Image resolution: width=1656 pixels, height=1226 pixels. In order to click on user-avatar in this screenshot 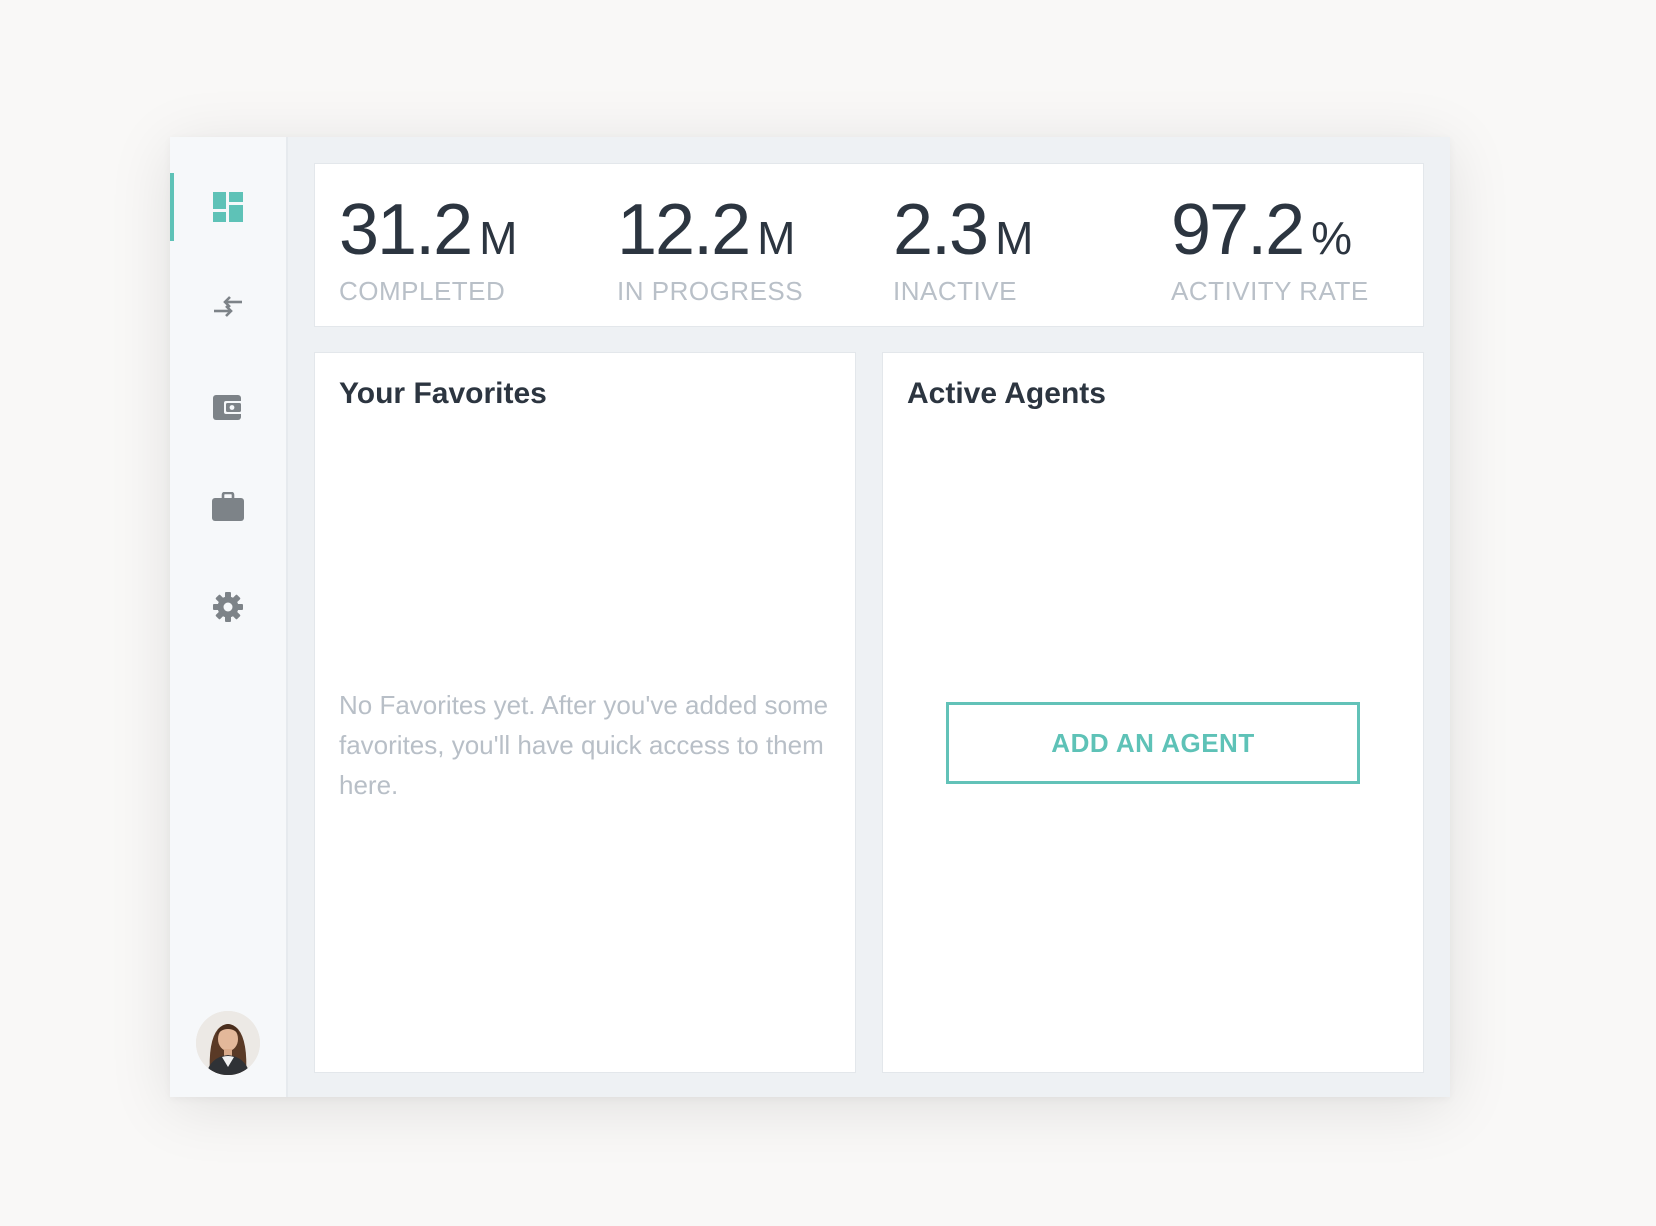, I will do `click(228, 1043)`.